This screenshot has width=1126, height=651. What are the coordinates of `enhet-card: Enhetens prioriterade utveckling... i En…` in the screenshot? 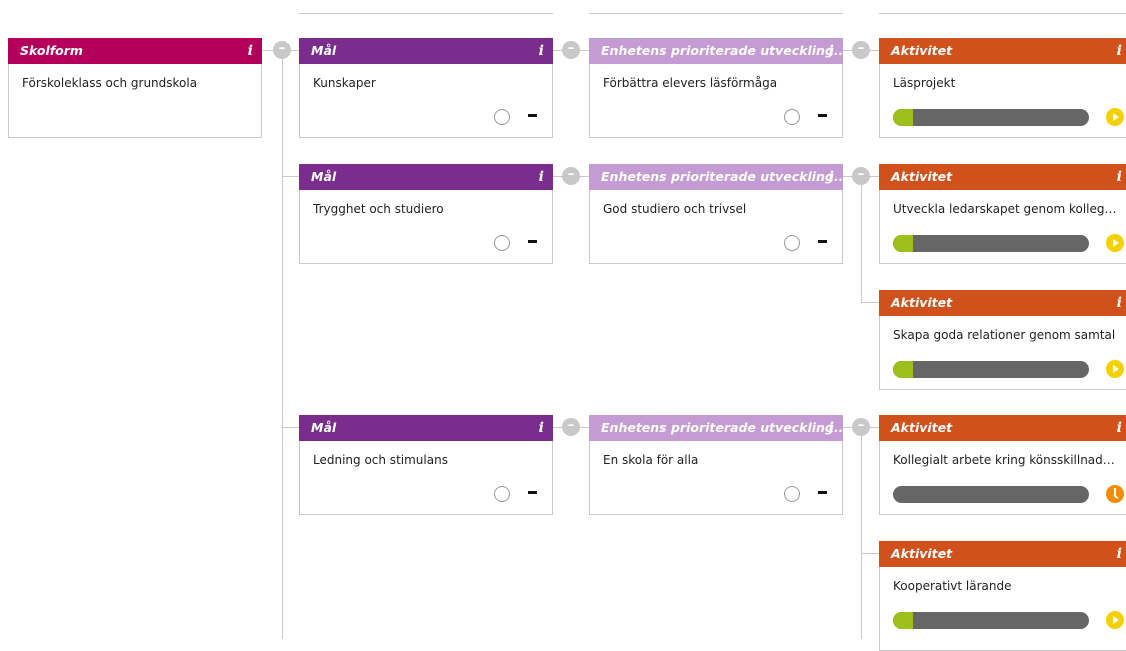 It's located at (716, 465).